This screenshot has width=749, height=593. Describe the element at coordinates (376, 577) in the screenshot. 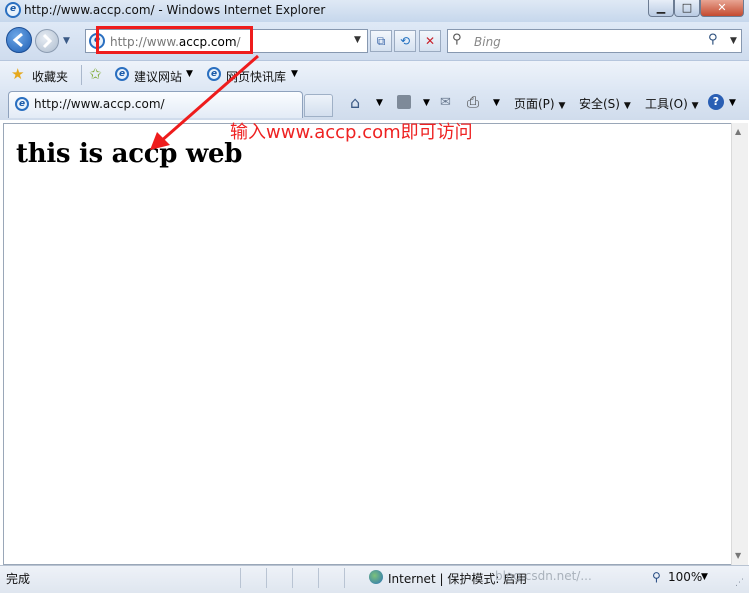

I see `globe-icon` at that location.